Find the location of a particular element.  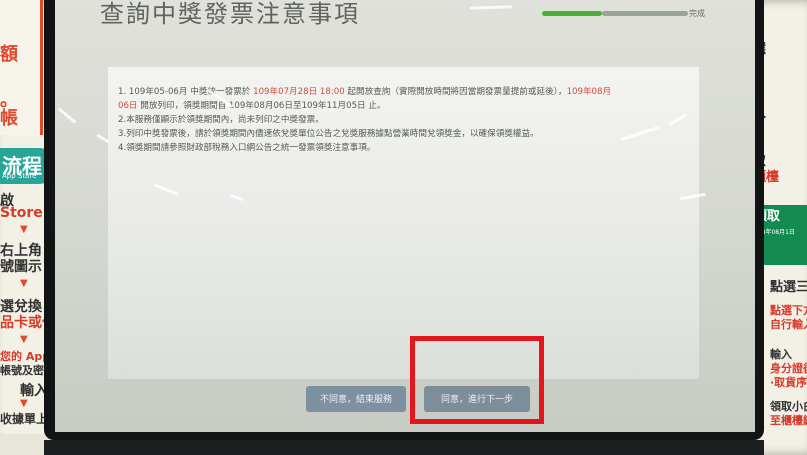

highlight-annotation-box is located at coordinates (477, 380).